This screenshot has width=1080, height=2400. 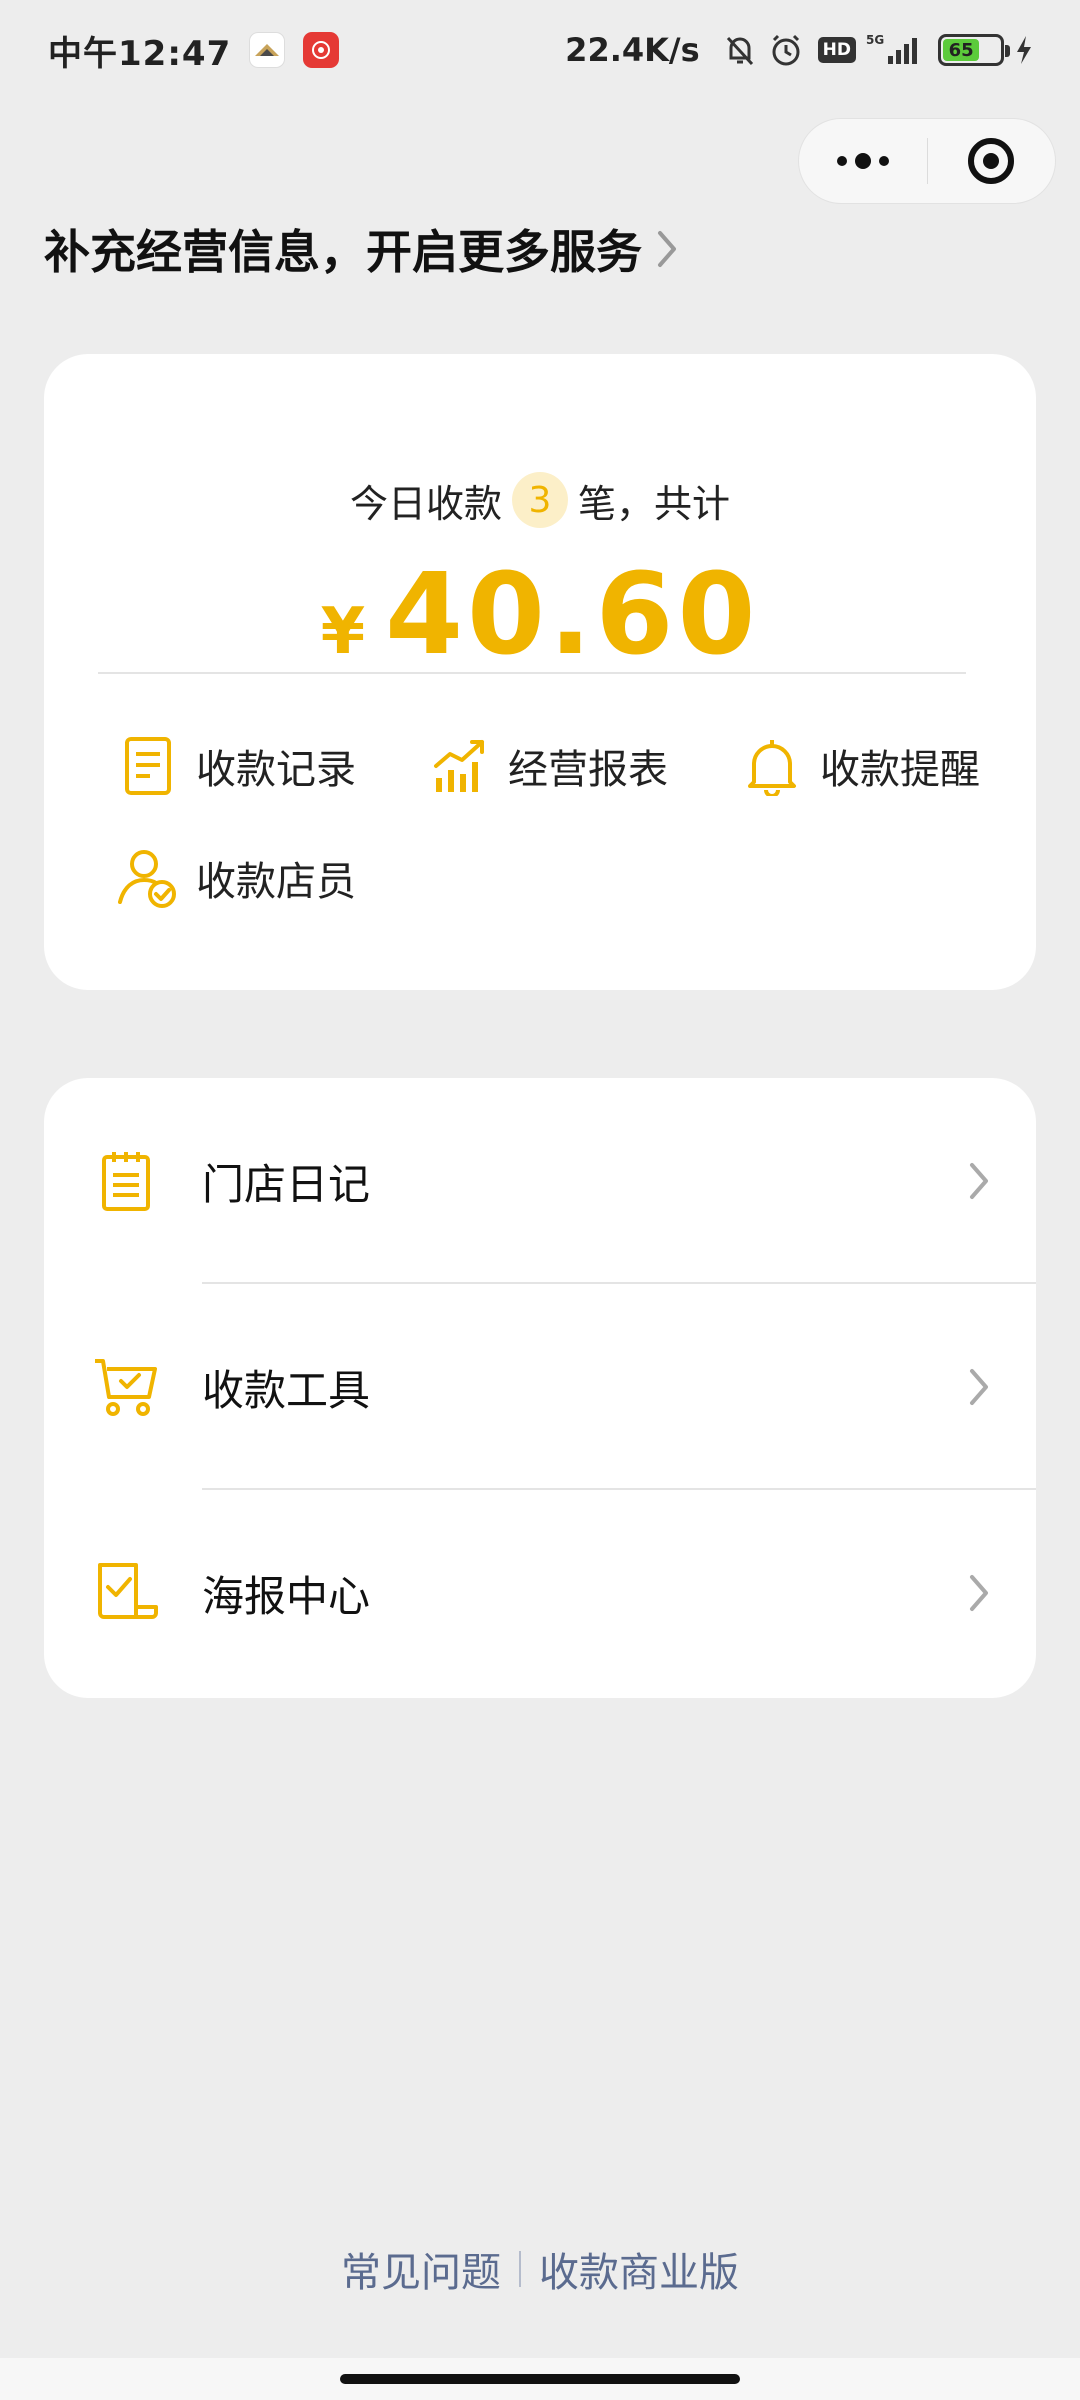 I want to click on mini-program-capsule, so click(x=927, y=161).